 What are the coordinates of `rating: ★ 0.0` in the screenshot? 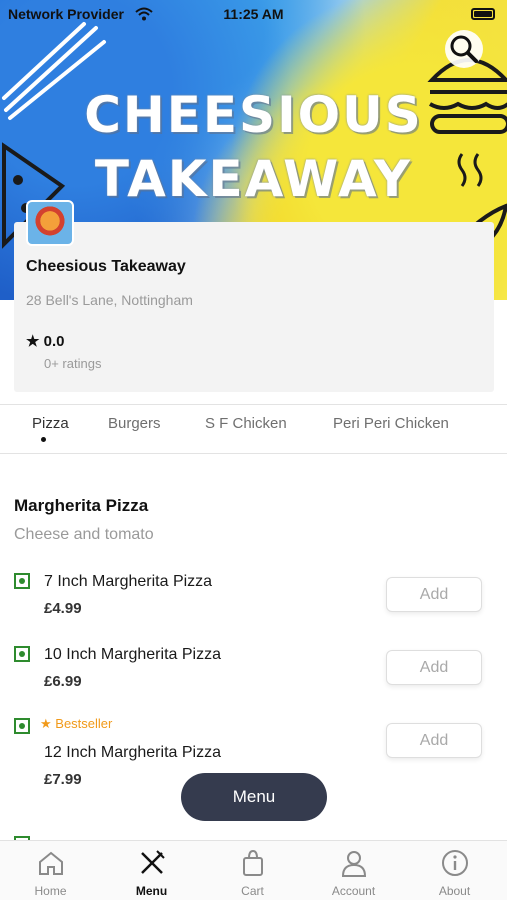 It's located at (45, 341).